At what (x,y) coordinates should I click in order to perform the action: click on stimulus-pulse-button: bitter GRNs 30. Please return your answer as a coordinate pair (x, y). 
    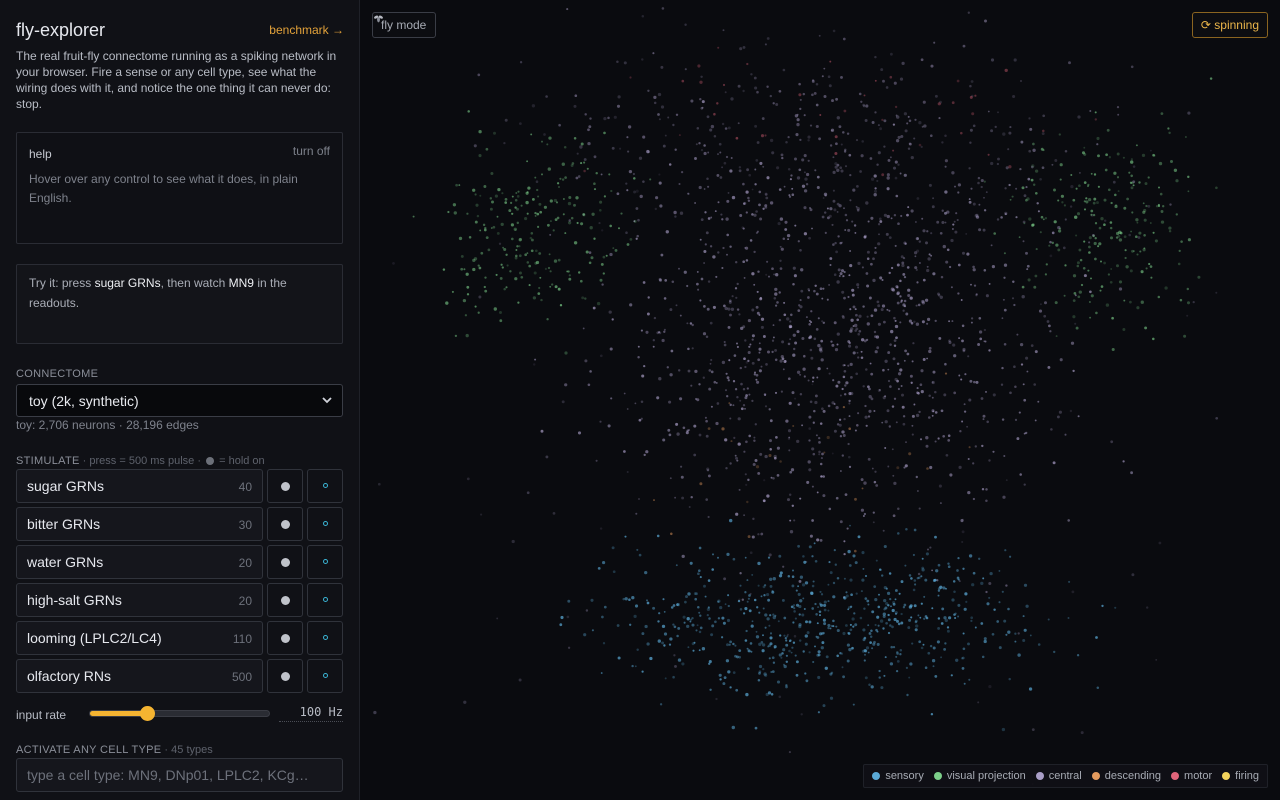
    Looking at the image, I should click on (139, 524).